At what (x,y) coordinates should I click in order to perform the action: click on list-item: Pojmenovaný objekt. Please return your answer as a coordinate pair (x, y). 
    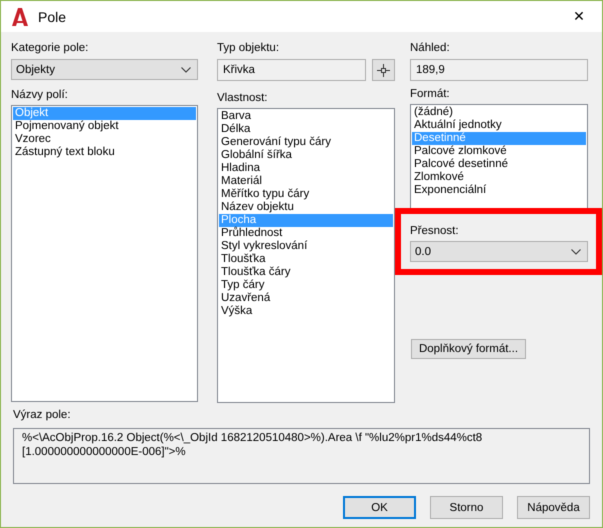
    Looking at the image, I should click on (104, 126).